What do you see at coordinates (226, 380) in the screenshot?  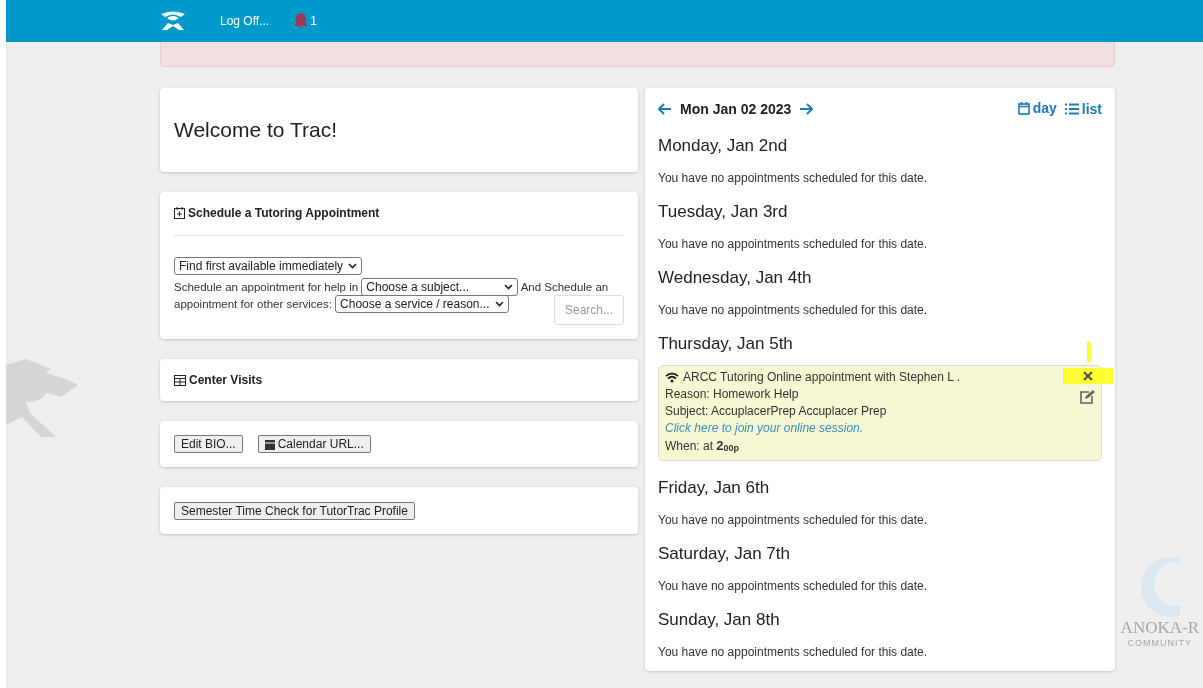 I see `center-visits-title: Center Visits` at bounding box center [226, 380].